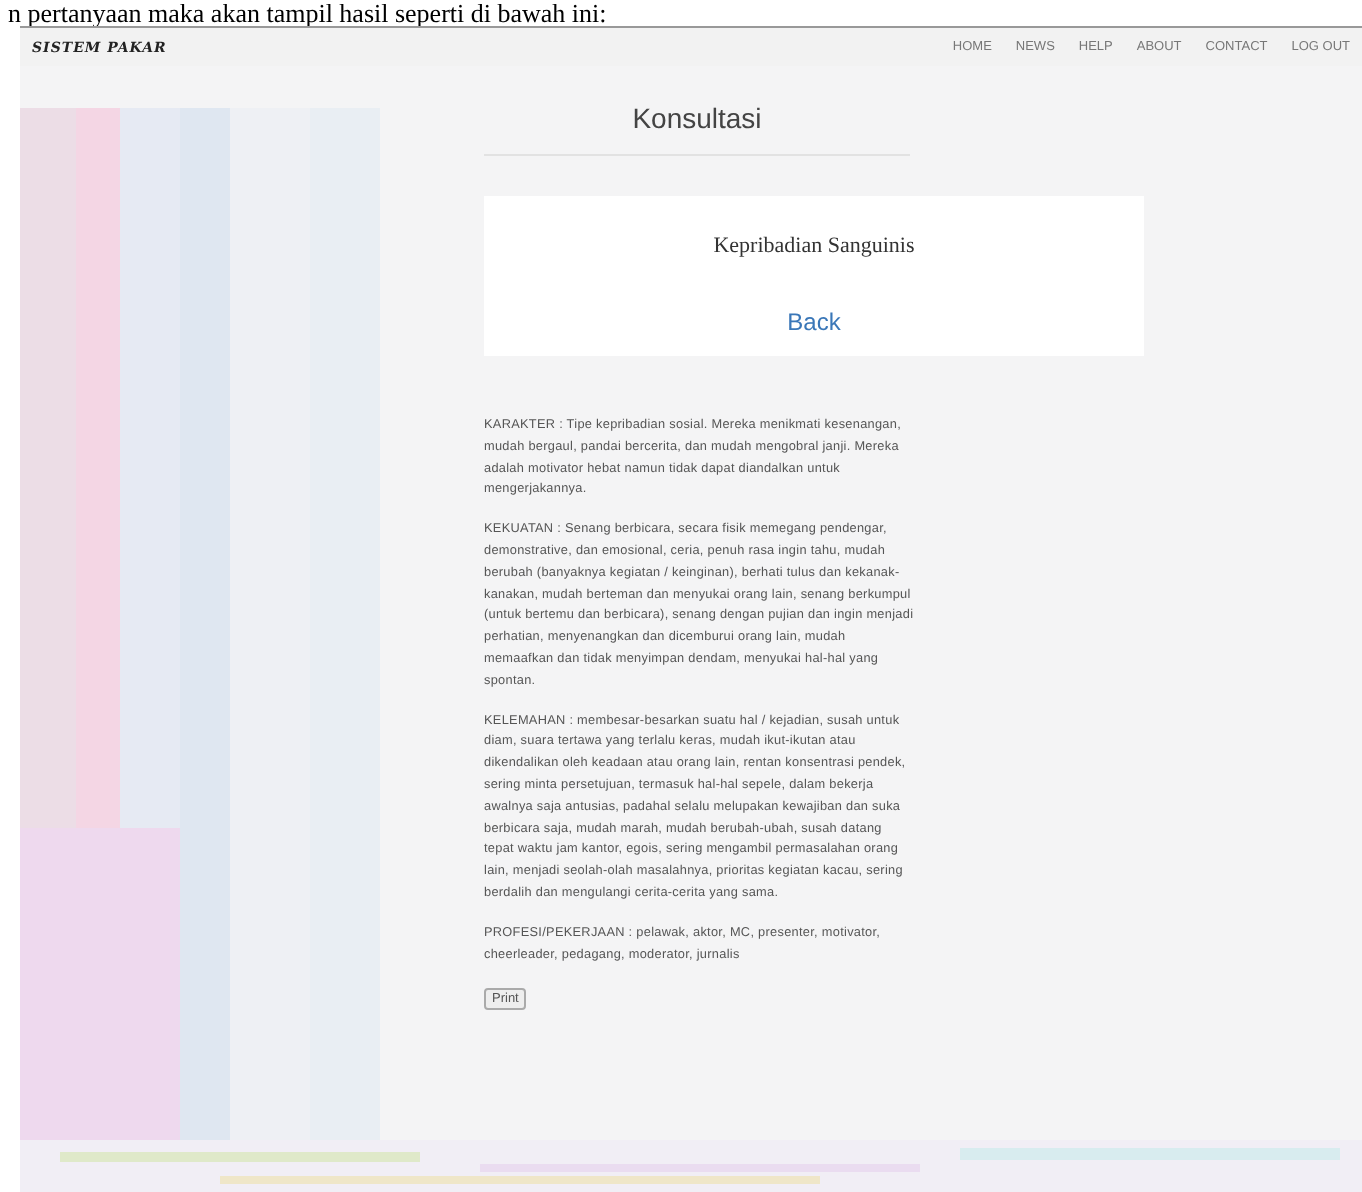 The height and width of the screenshot is (1192, 1362). What do you see at coordinates (814, 246) in the screenshot?
I see `result-title: Kepribadian Sanguinis` at bounding box center [814, 246].